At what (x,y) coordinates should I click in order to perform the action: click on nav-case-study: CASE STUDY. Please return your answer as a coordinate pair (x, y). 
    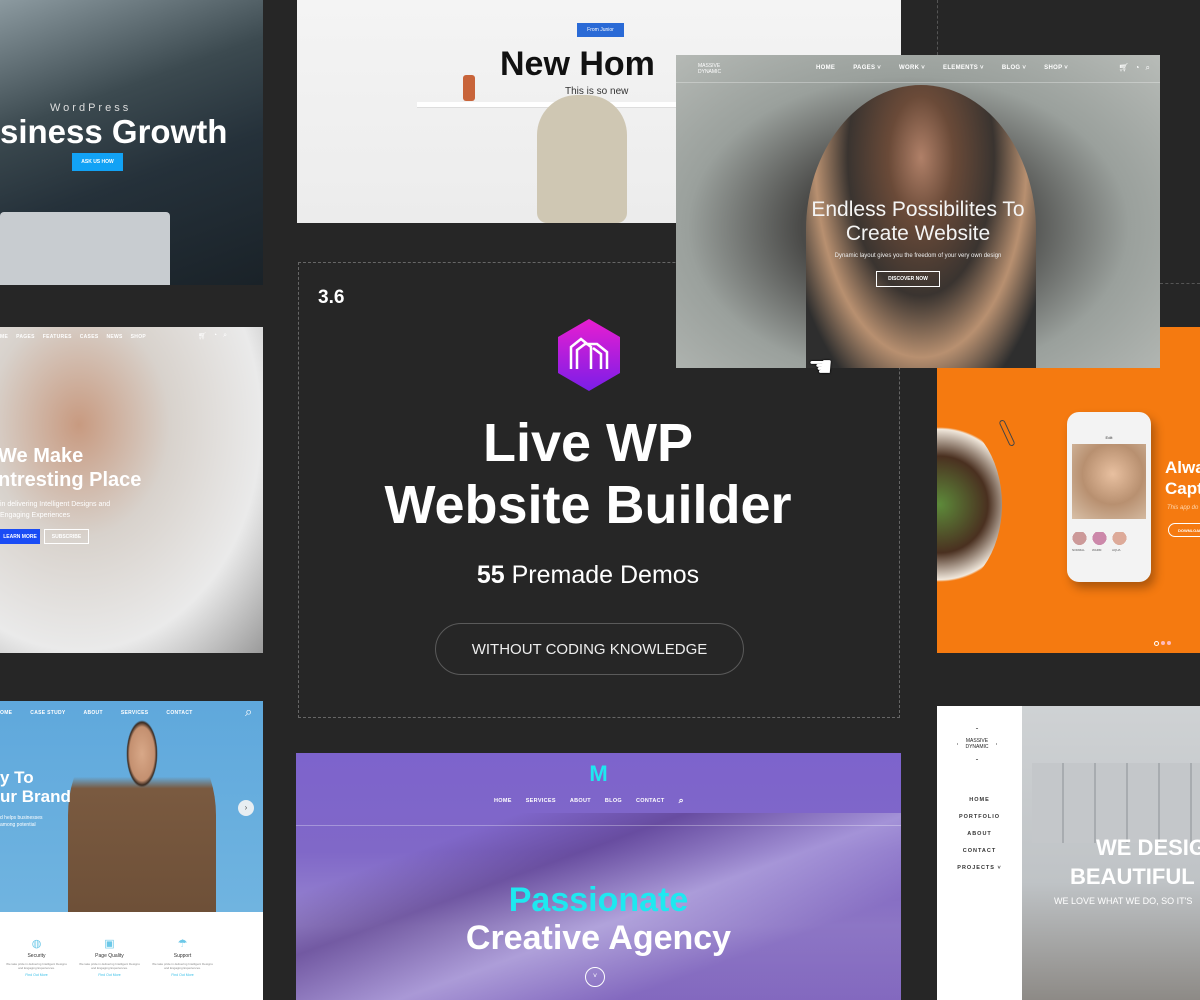
    Looking at the image, I should click on (47, 713).